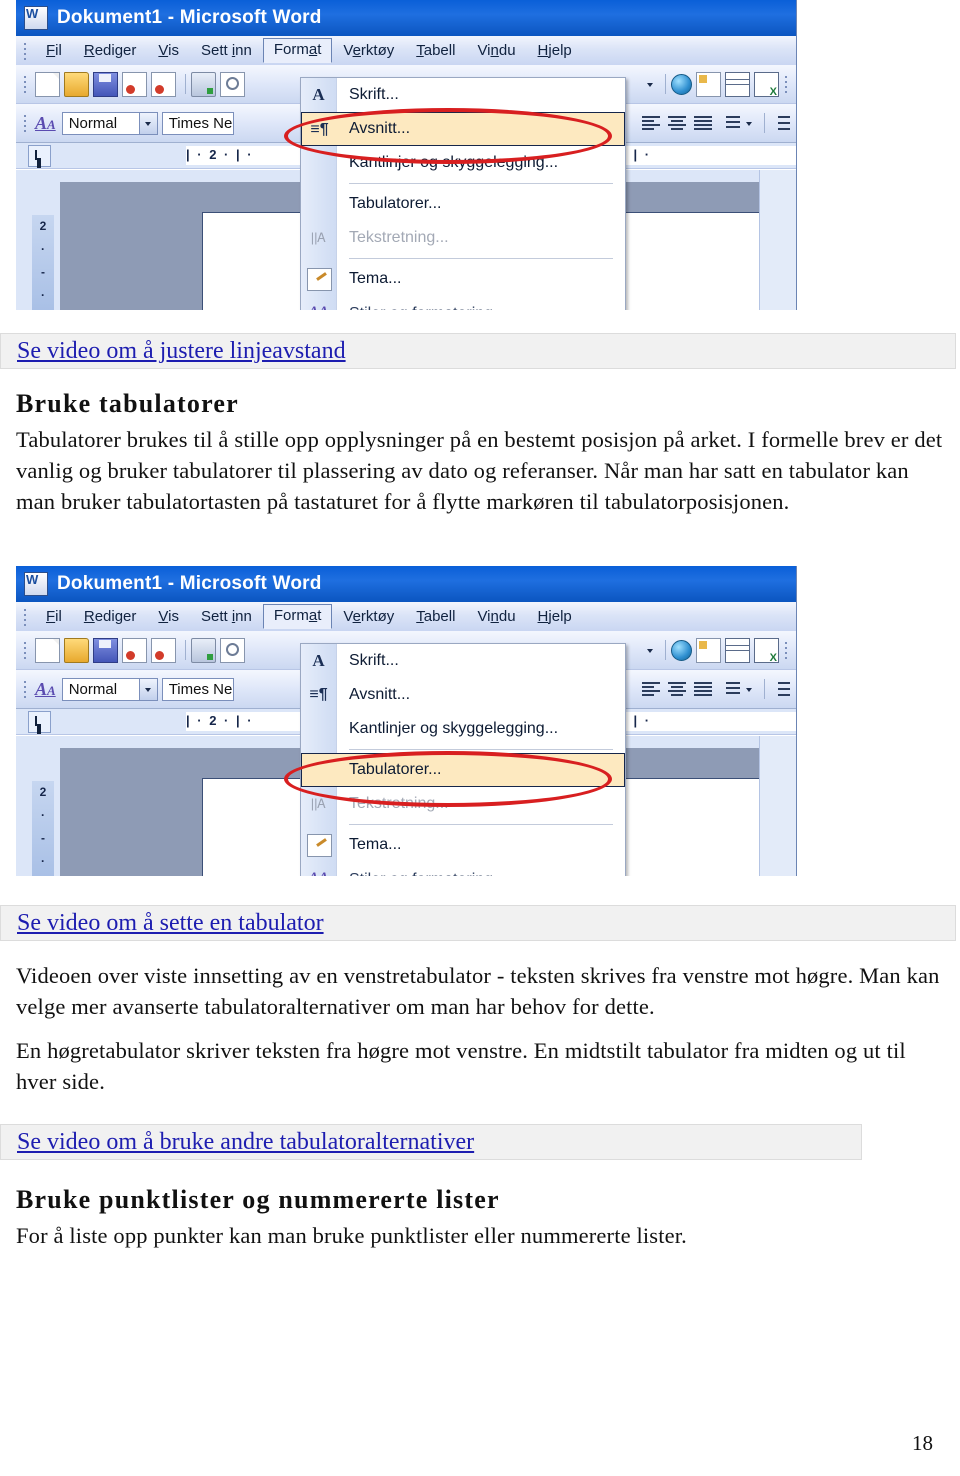 The image size is (960, 1476). I want to click on video-link-sette-tabulator: Se video om å sette en tabulator, so click(170, 923).